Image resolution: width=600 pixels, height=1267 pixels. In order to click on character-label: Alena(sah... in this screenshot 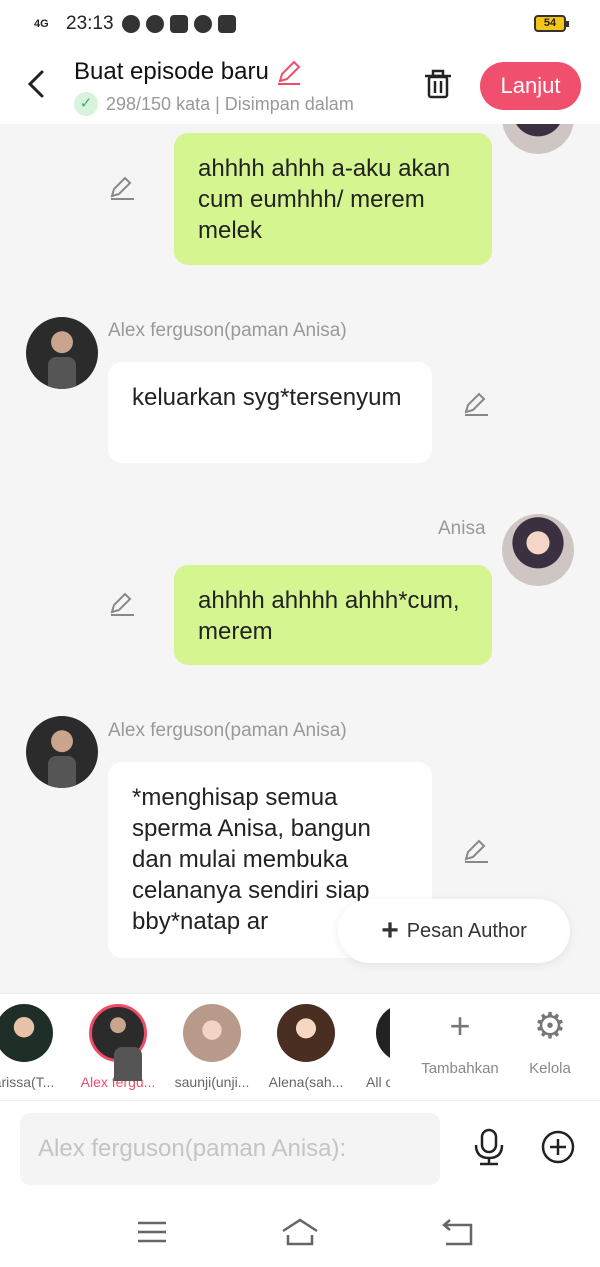, I will do `click(306, 1082)`.